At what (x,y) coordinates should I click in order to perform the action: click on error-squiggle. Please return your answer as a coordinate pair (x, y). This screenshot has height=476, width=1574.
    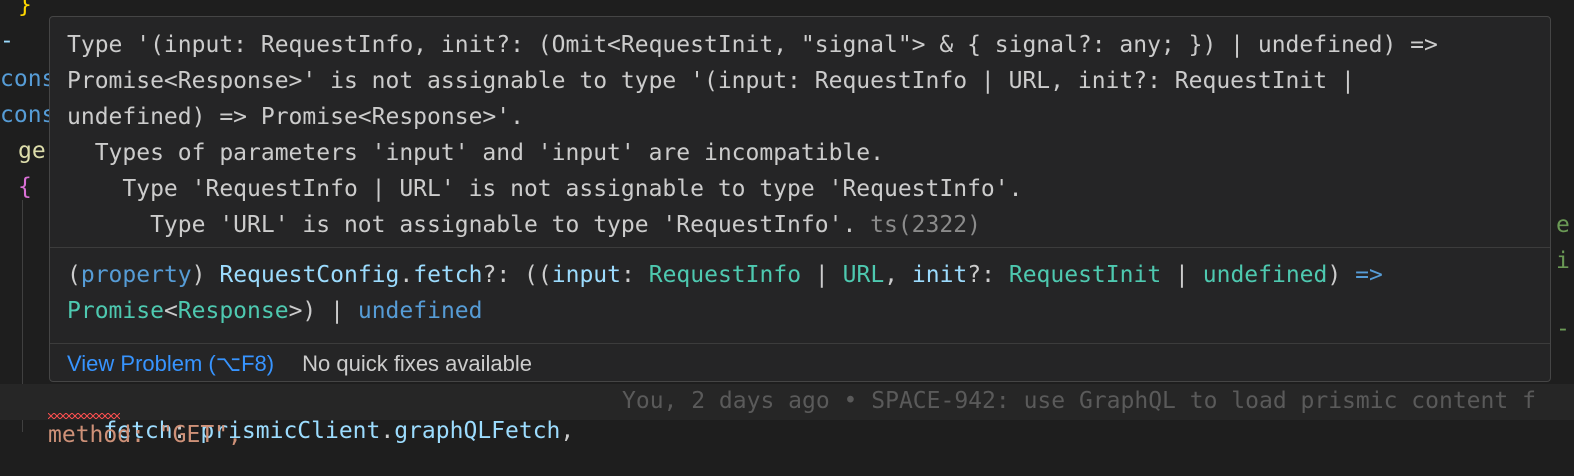
    Looking at the image, I should click on (84, 416).